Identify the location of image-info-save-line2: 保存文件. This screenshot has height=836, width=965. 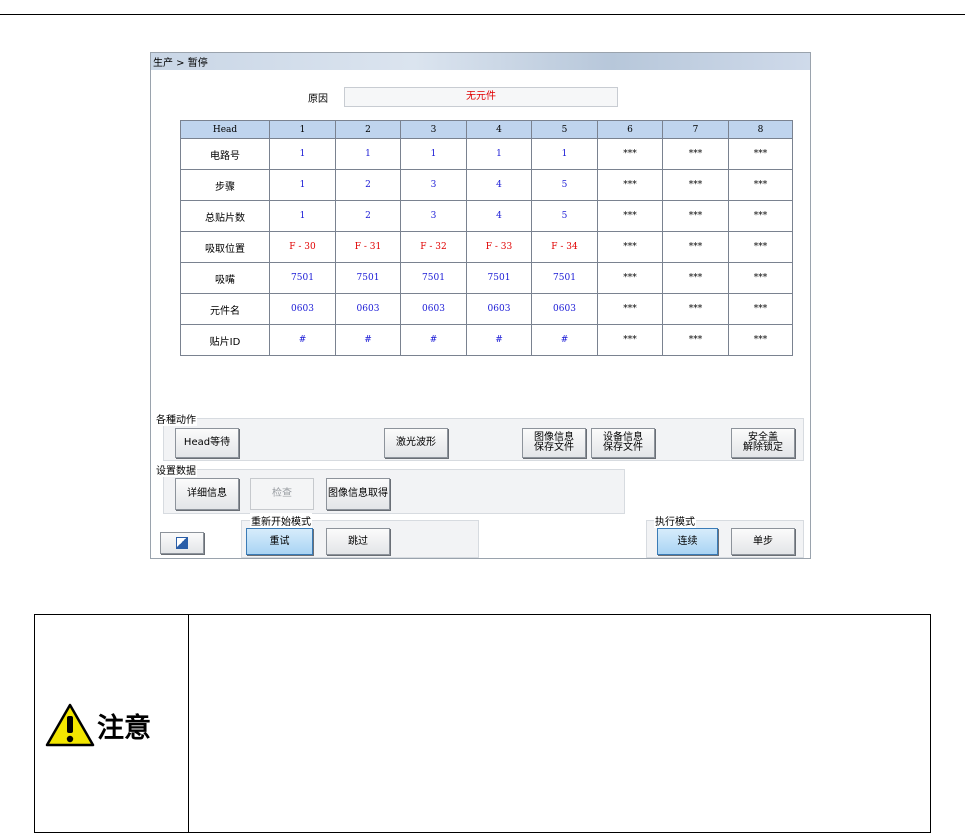
(554, 447).